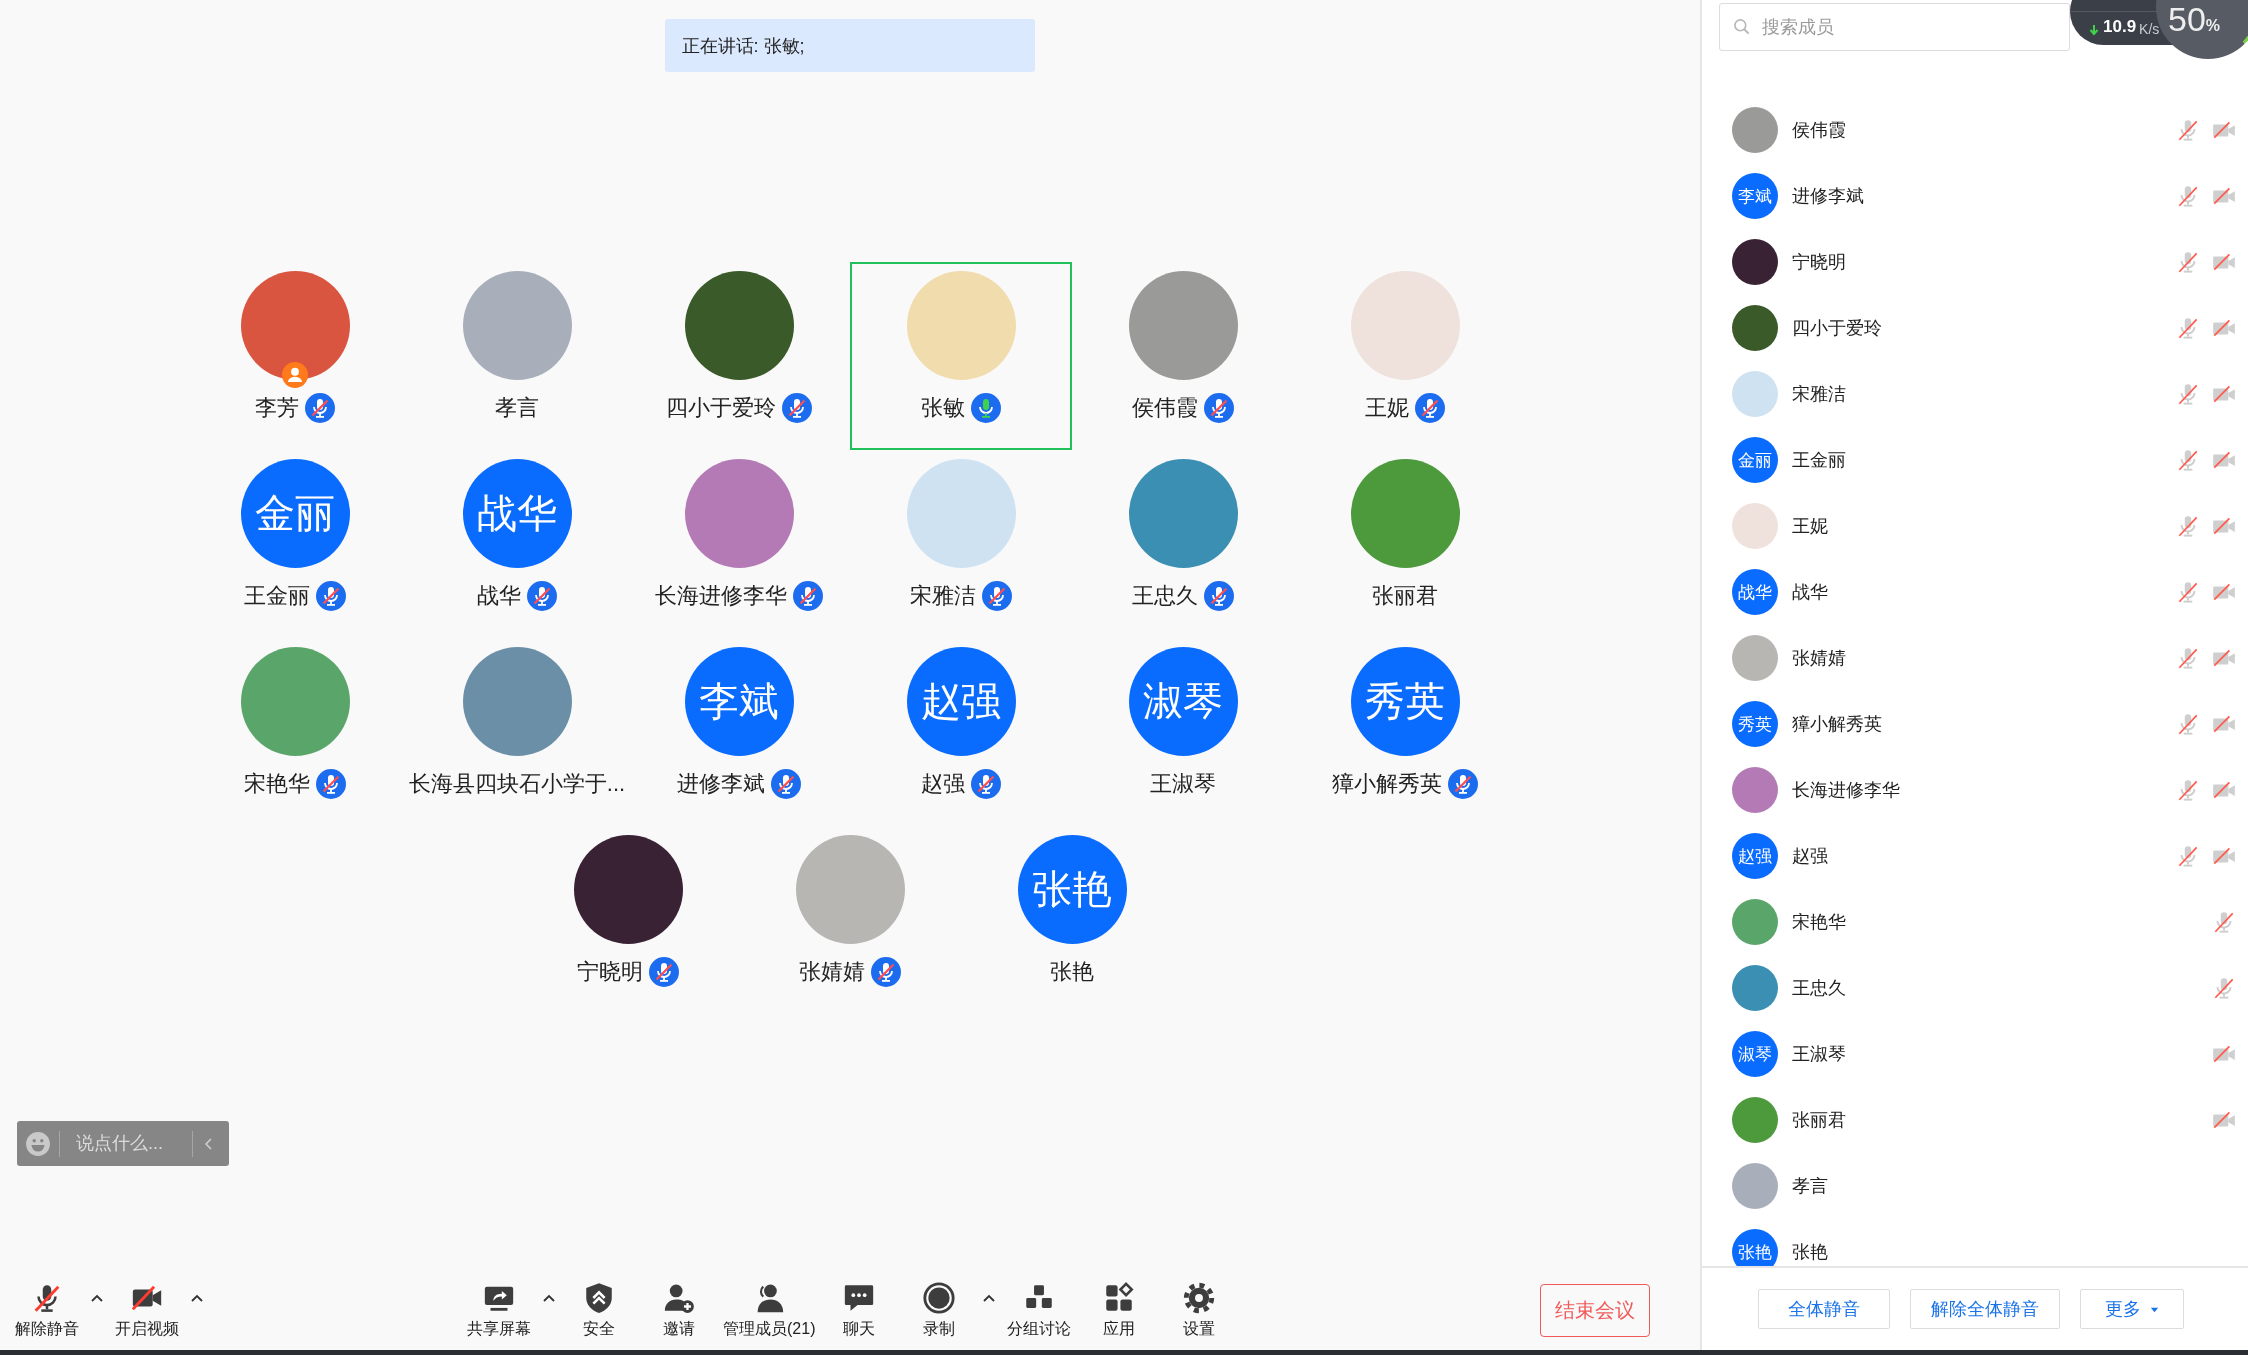 Image resolution: width=2248 pixels, height=1355 pixels. What do you see at coordinates (1975, 526) in the screenshot?
I see `member-row: 王妮` at bounding box center [1975, 526].